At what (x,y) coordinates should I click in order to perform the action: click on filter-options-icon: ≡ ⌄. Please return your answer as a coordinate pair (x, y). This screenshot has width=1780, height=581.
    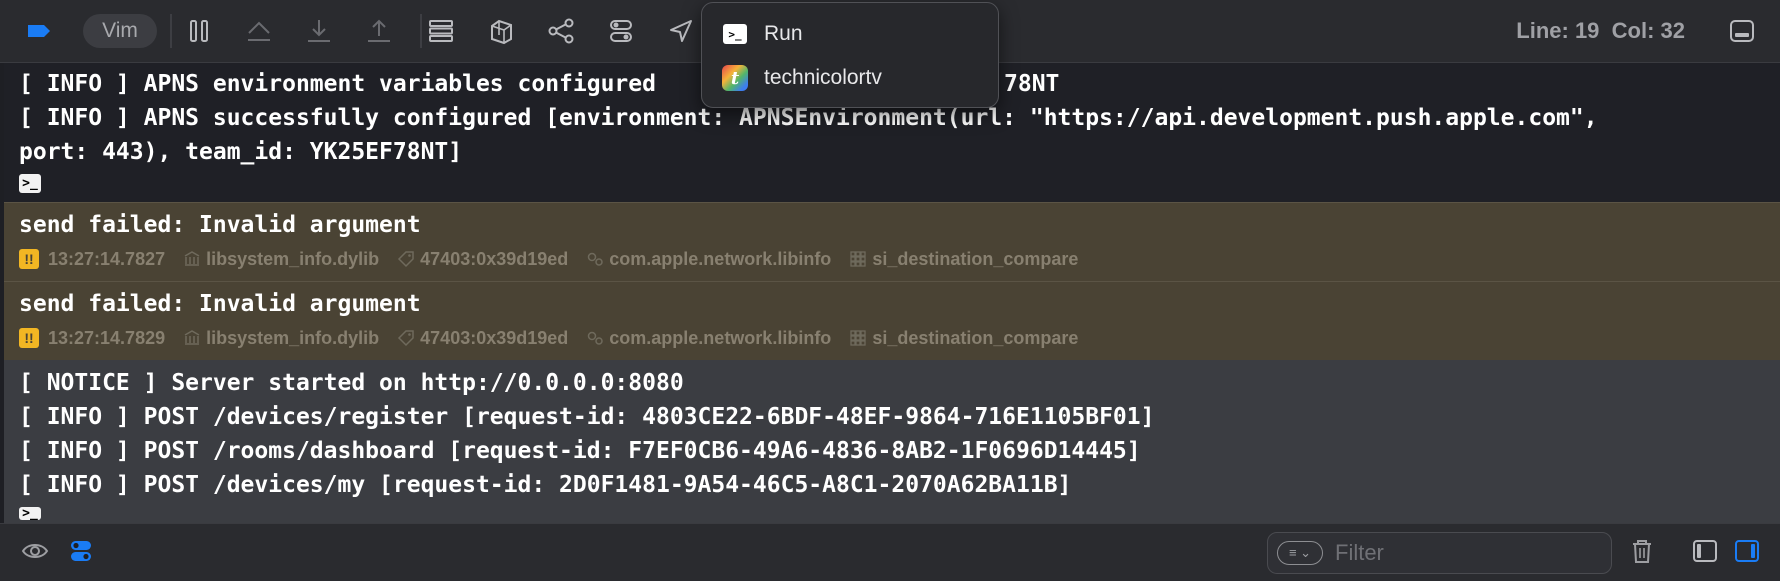
    Looking at the image, I should click on (1300, 553).